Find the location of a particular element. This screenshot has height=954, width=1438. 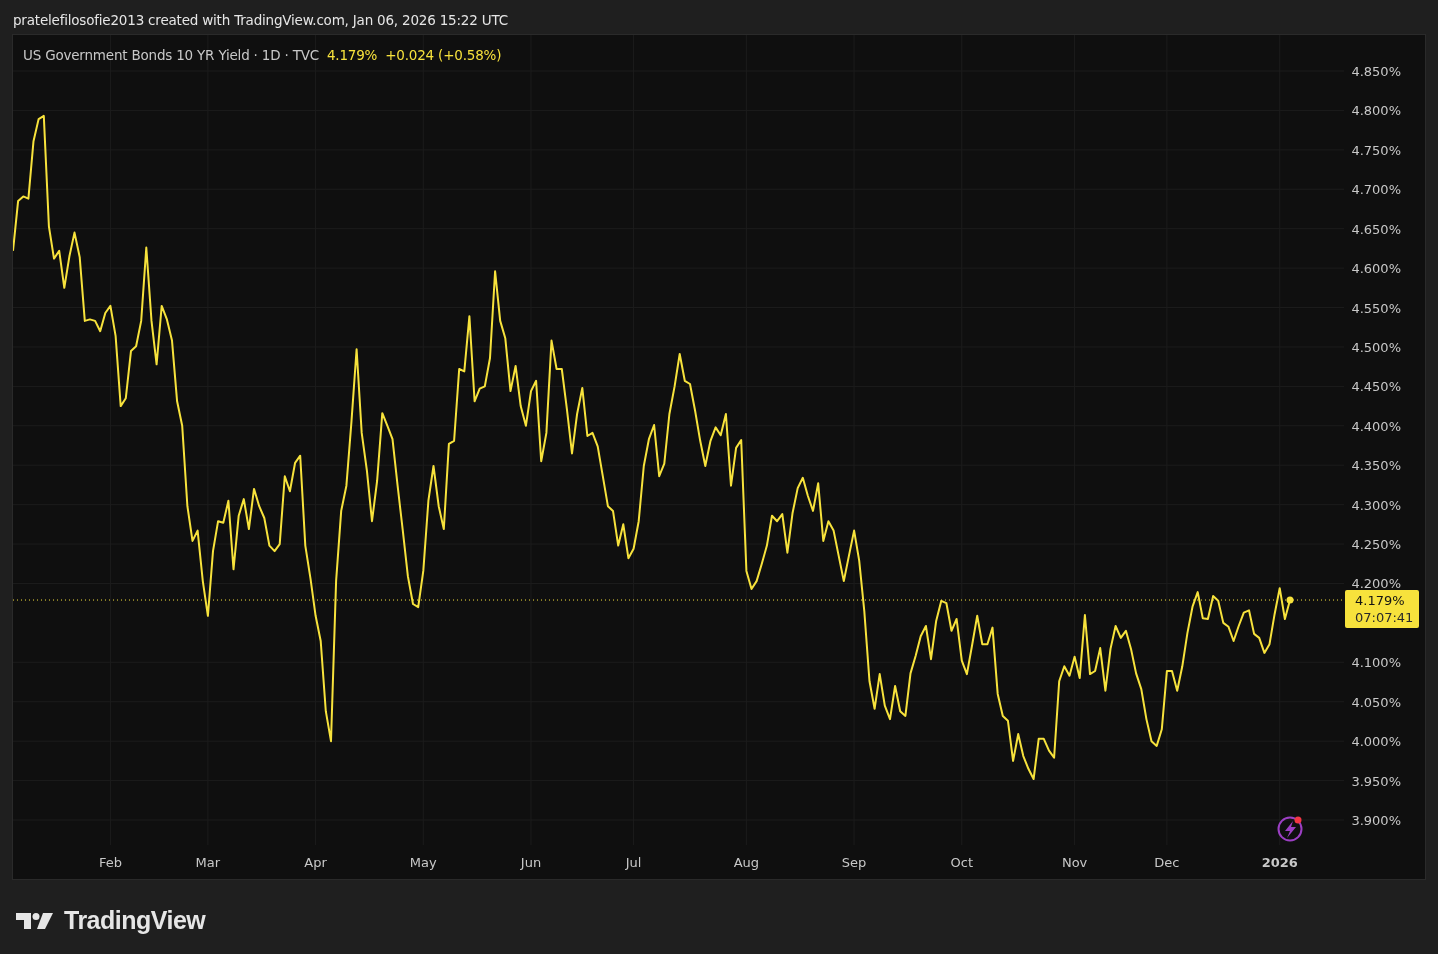

price-change: +0.024 (+0.58%) is located at coordinates (443, 55).